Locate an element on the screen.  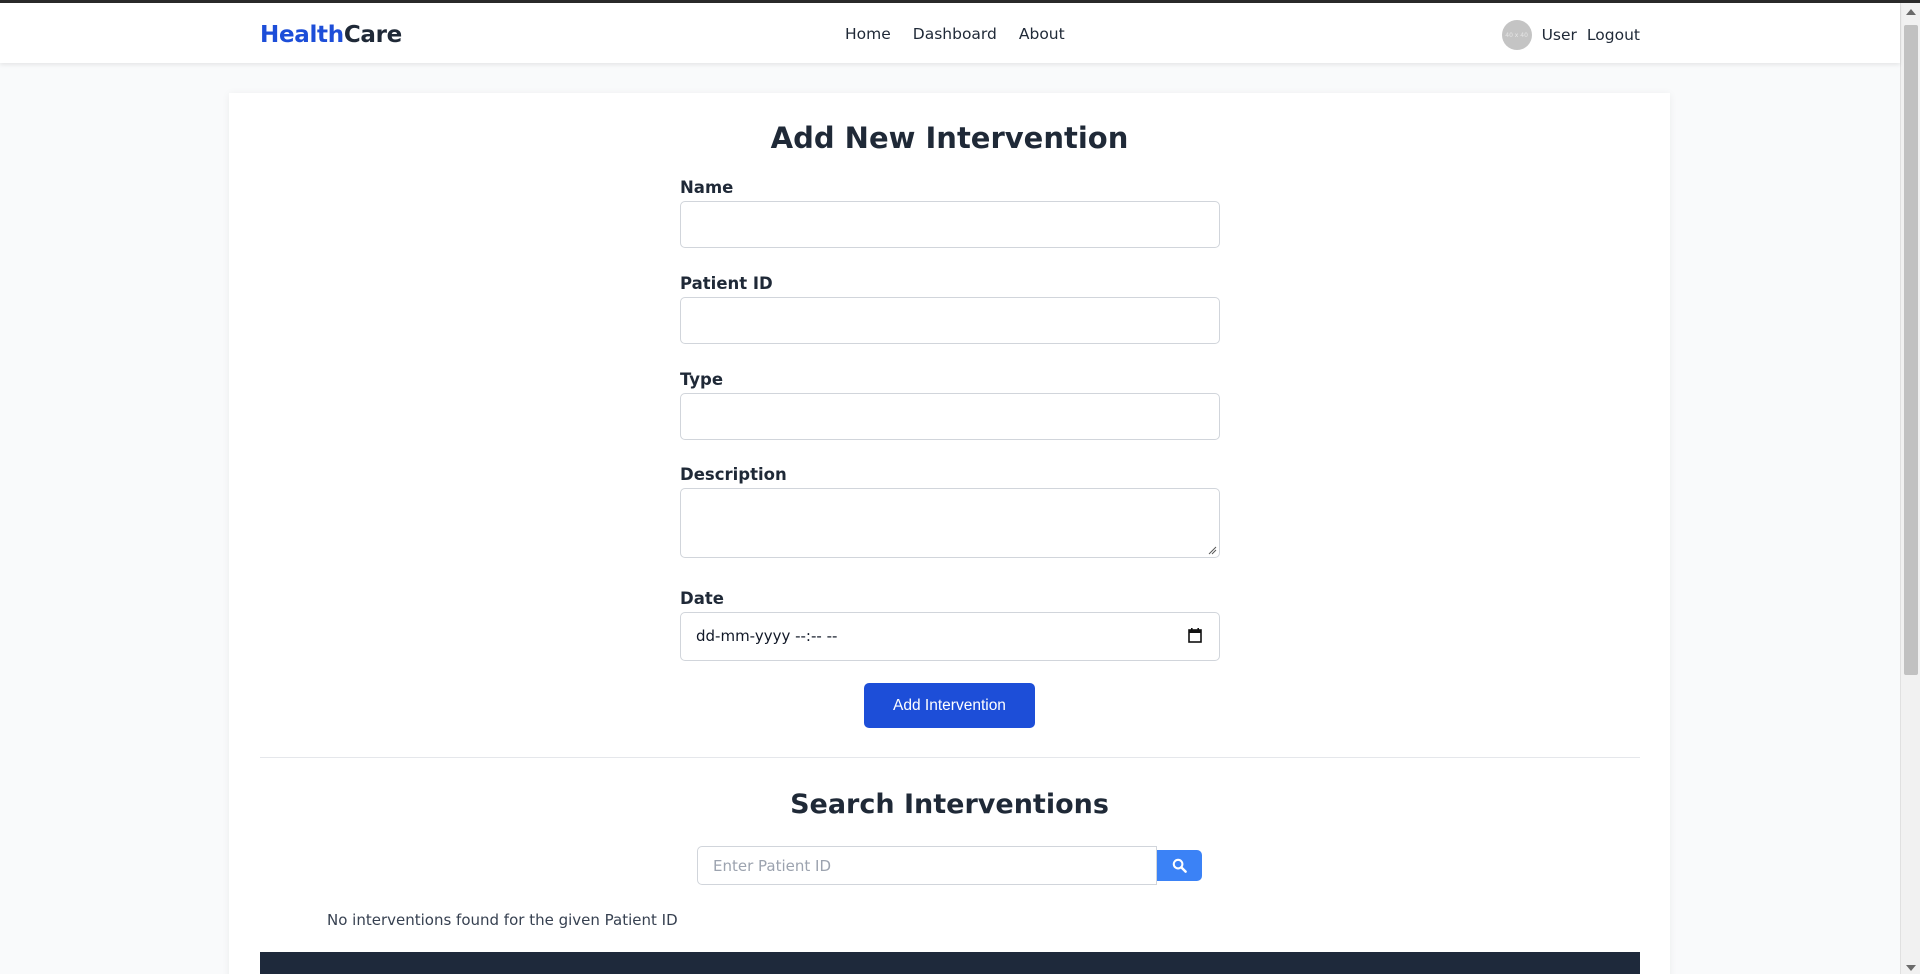
user-menu: 40 x 40 User Logout is located at coordinates (1570, 35).